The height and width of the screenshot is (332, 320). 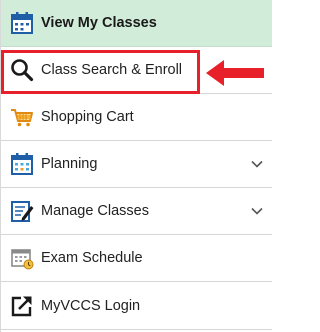 What do you see at coordinates (99, 23) in the screenshot?
I see `nav-item-label: View My Classes` at bounding box center [99, 23].